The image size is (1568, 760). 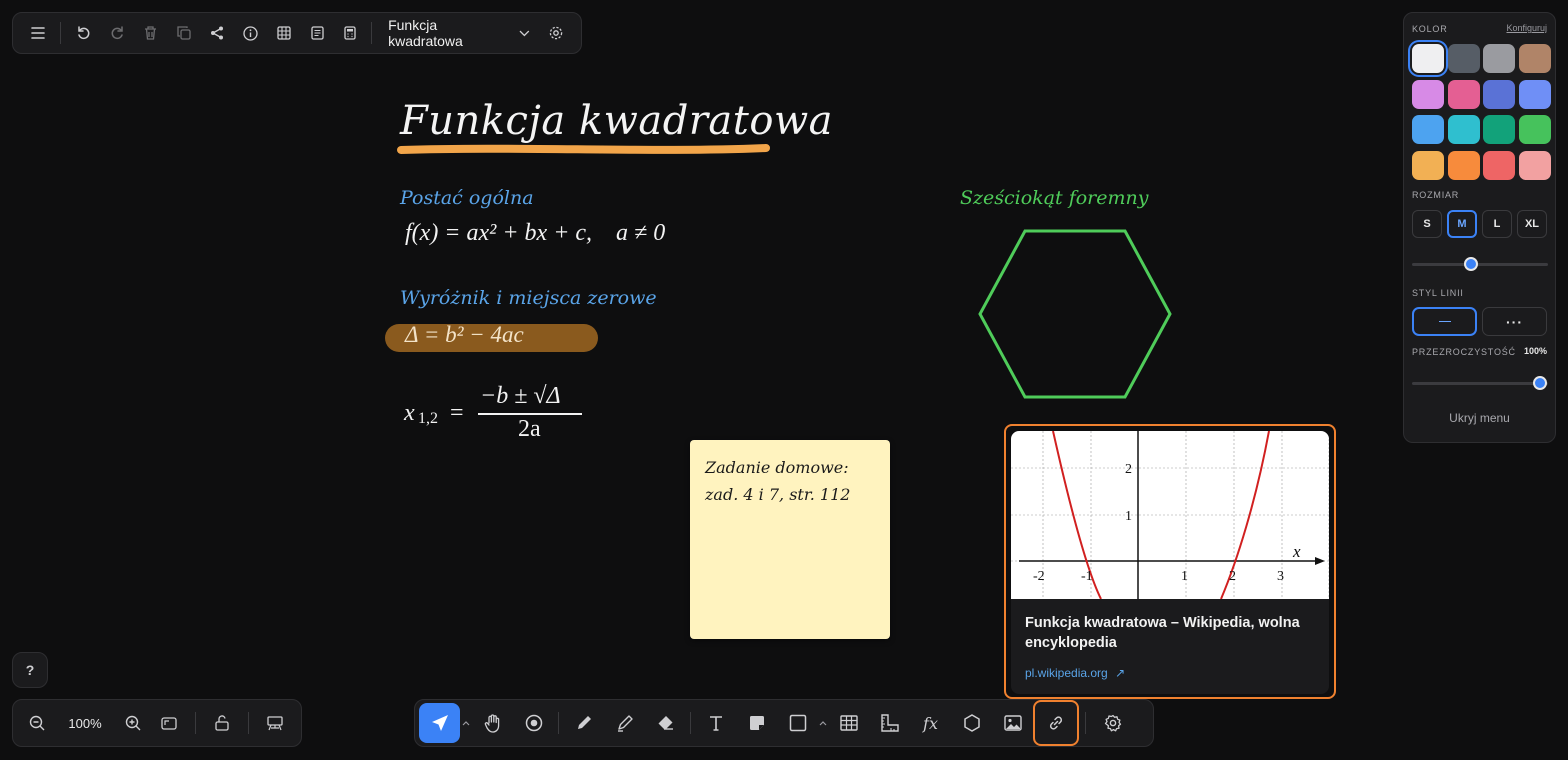 What do you see at coordinates (1462, 224) in the screenshot?
I see `size-button-m: M` at bounding box center [1462, 224].